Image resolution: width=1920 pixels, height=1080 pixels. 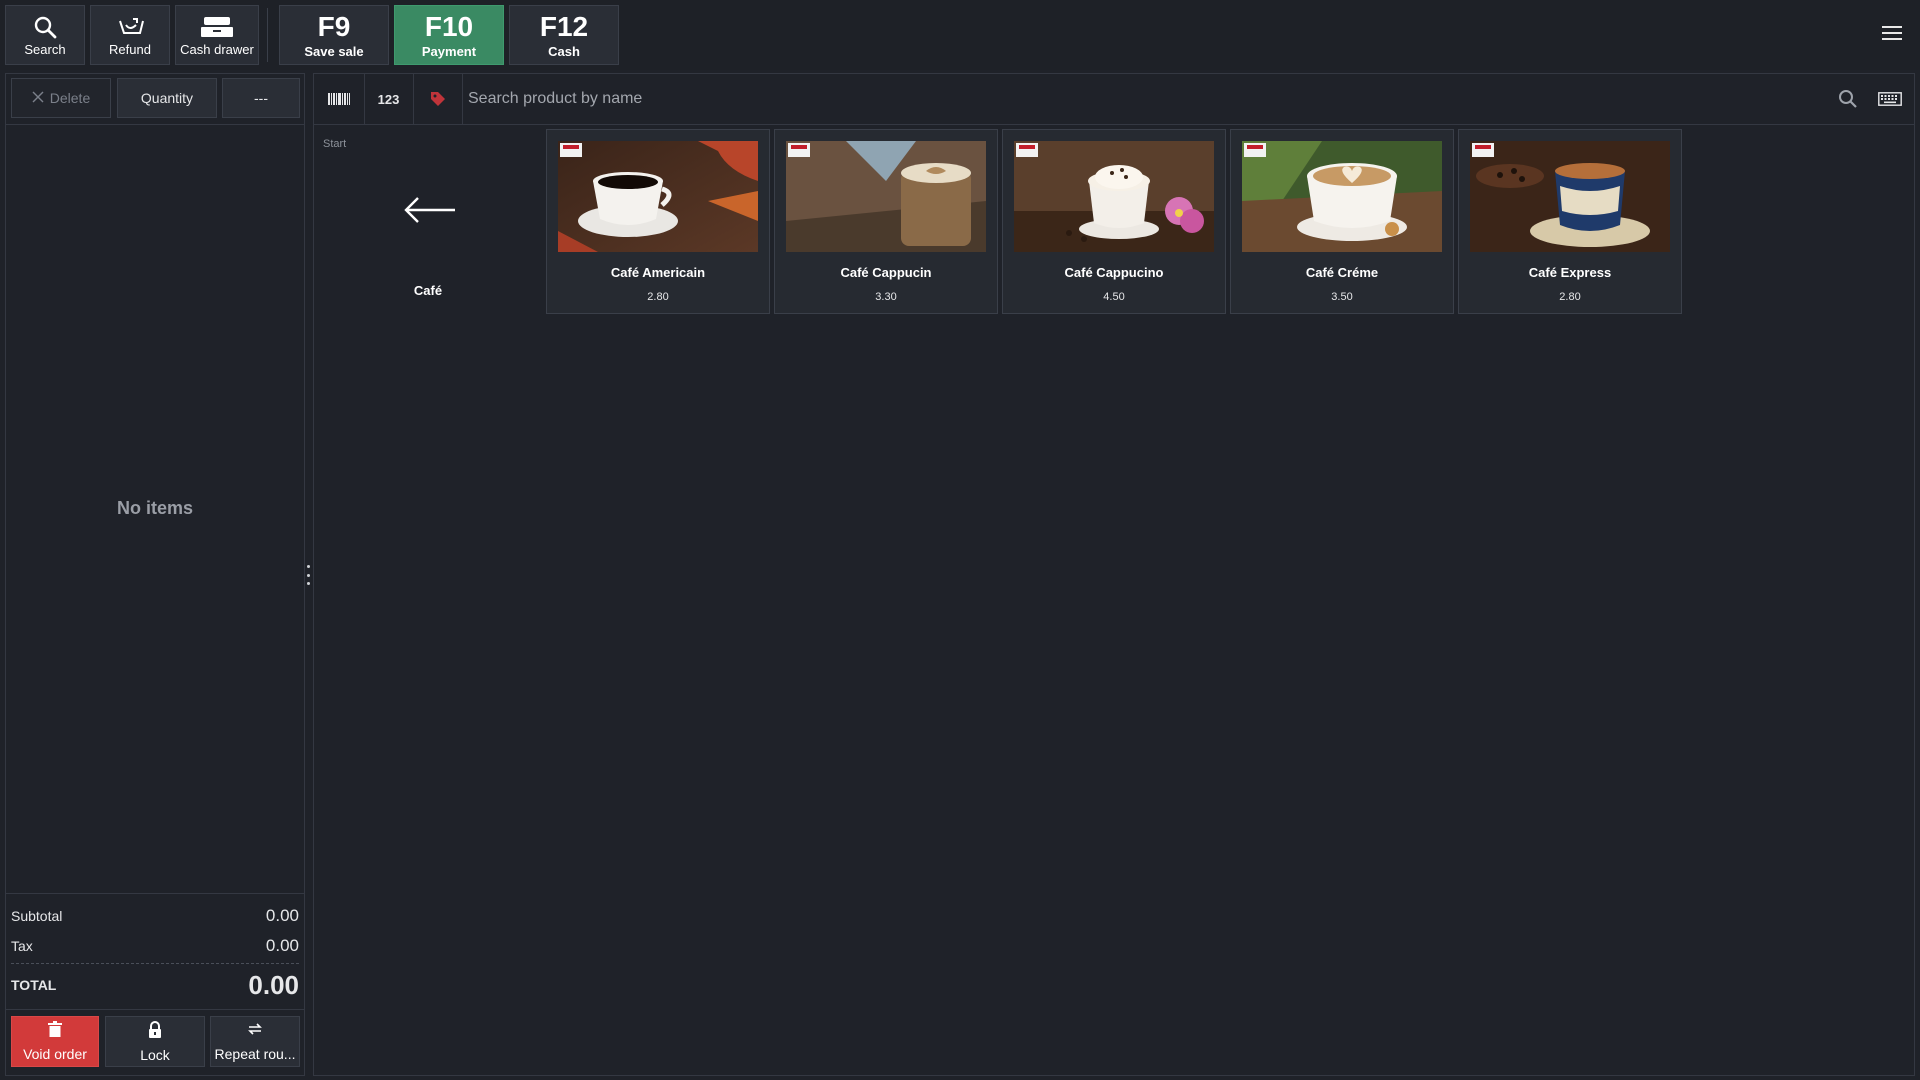 I want to click on price-tag-icon, so click(x=438, y=99).